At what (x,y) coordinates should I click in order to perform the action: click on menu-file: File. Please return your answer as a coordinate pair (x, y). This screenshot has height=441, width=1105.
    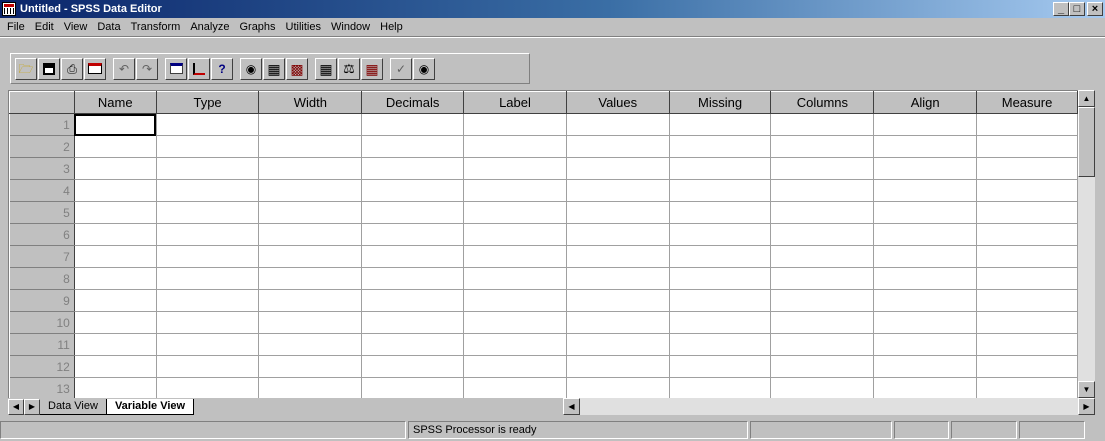
    Looking at the image, I should click on (16, 27).